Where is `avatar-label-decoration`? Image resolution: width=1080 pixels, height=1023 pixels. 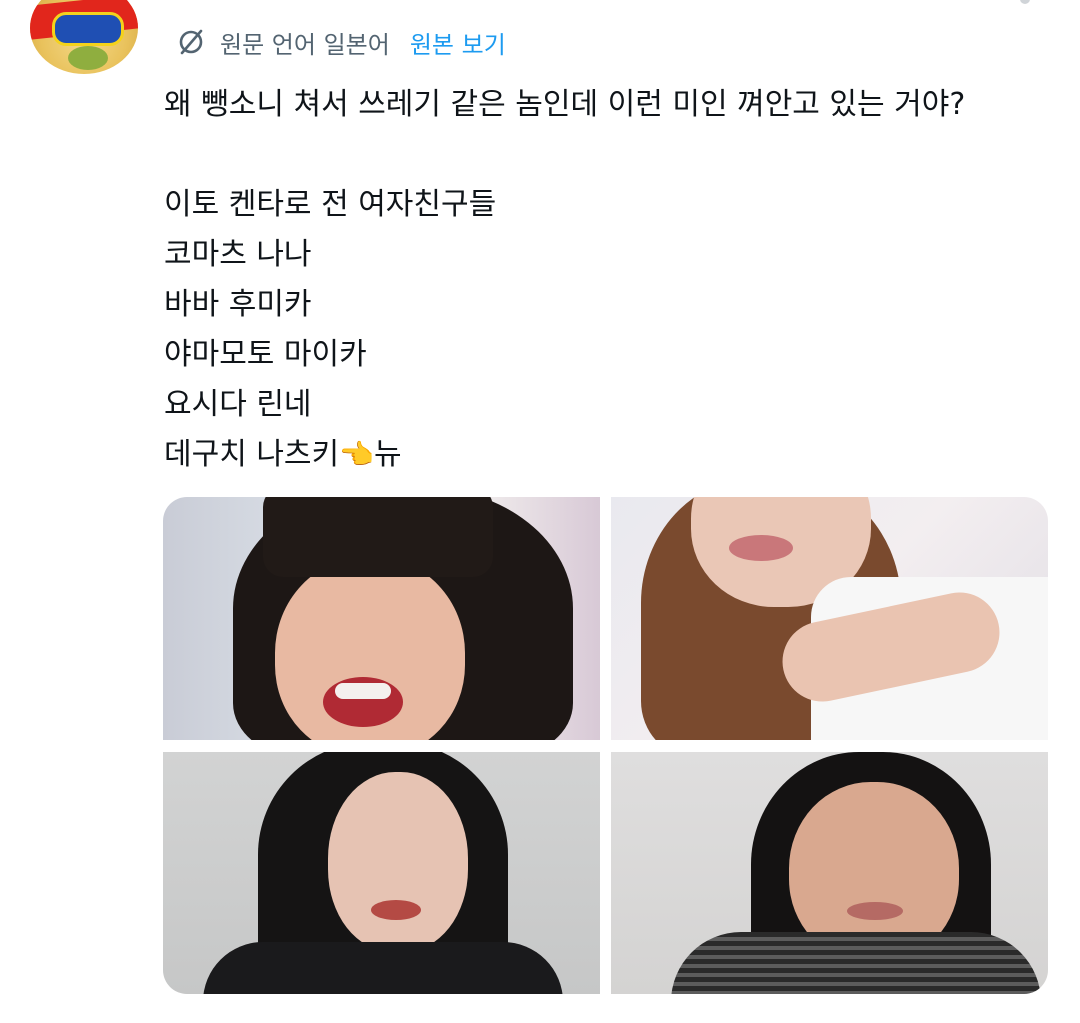 avatar-label-decoration is located at coordinates (88, 29).